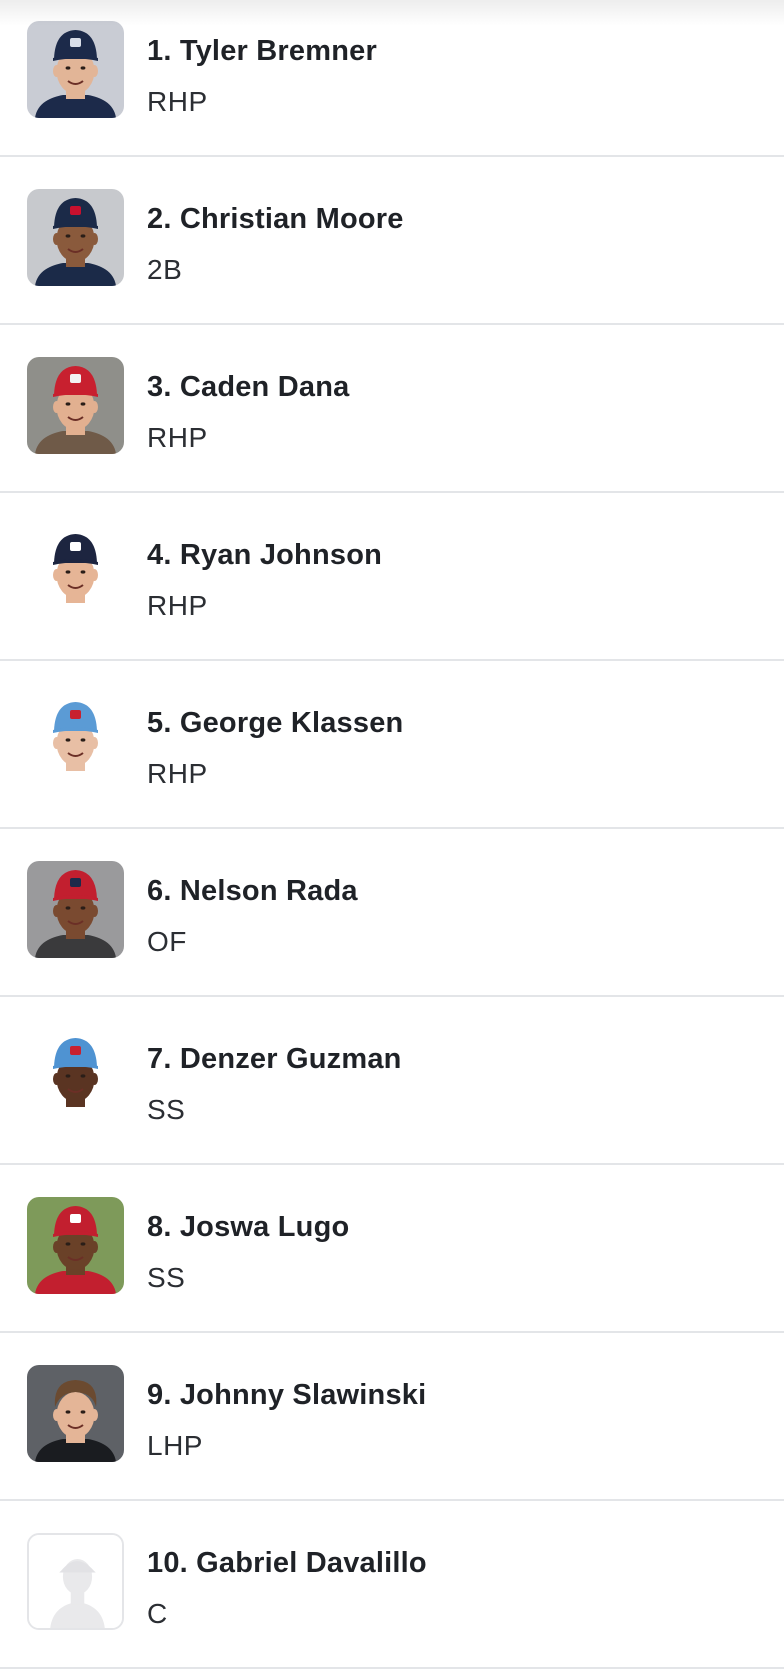  Describe the element at coordinates (264, 555) in the screenshot. I see `prospect-name: 4. Ryan Johnson` at that location.